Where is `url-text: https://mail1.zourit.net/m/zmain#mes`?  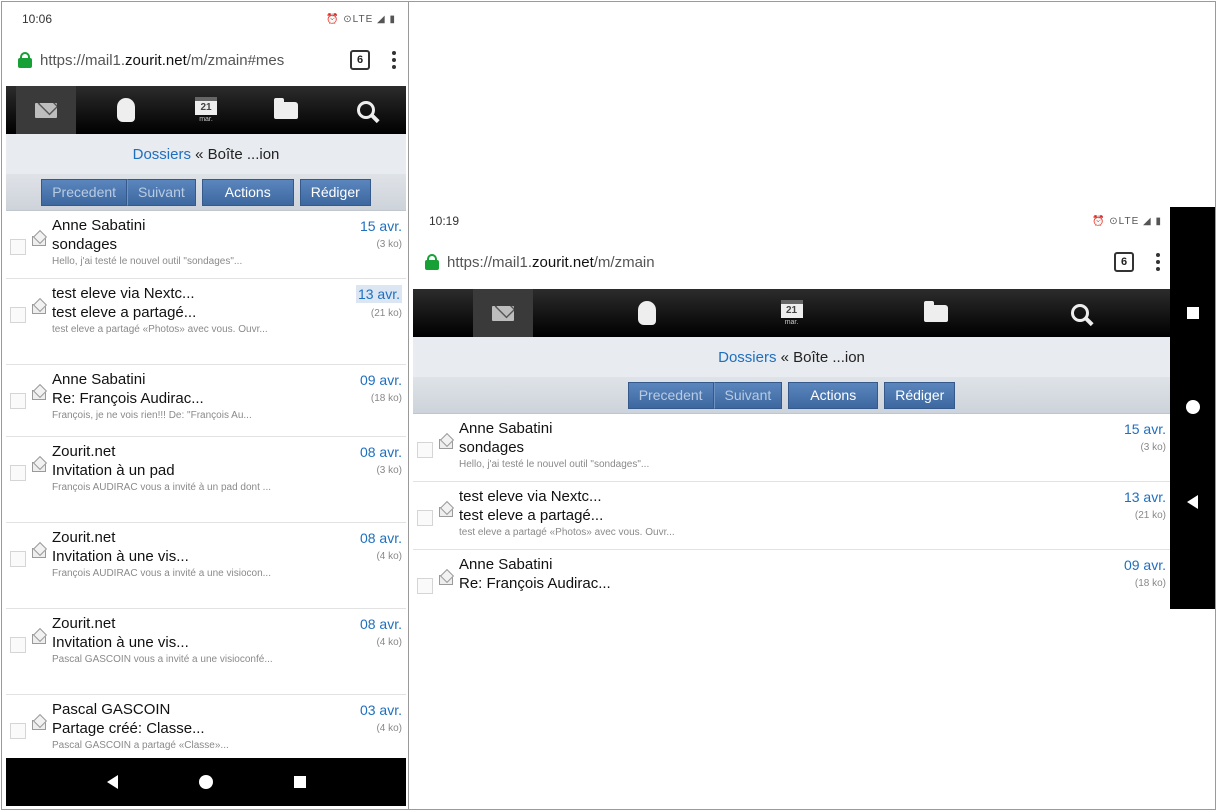 url-text: https://mail1.zourit.net/m/zmain#mes is located at coordinates (190, 60).